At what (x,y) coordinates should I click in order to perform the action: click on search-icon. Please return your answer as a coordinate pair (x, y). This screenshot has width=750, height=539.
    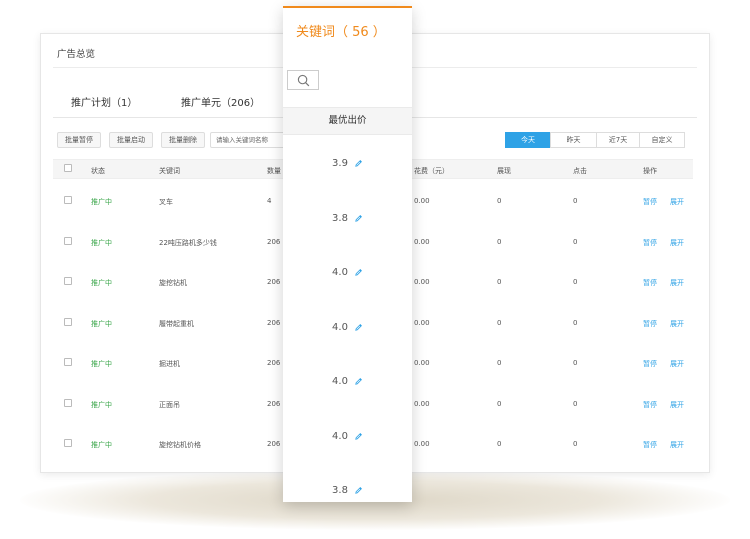
    Looking at the image, I should click on (303, 80).